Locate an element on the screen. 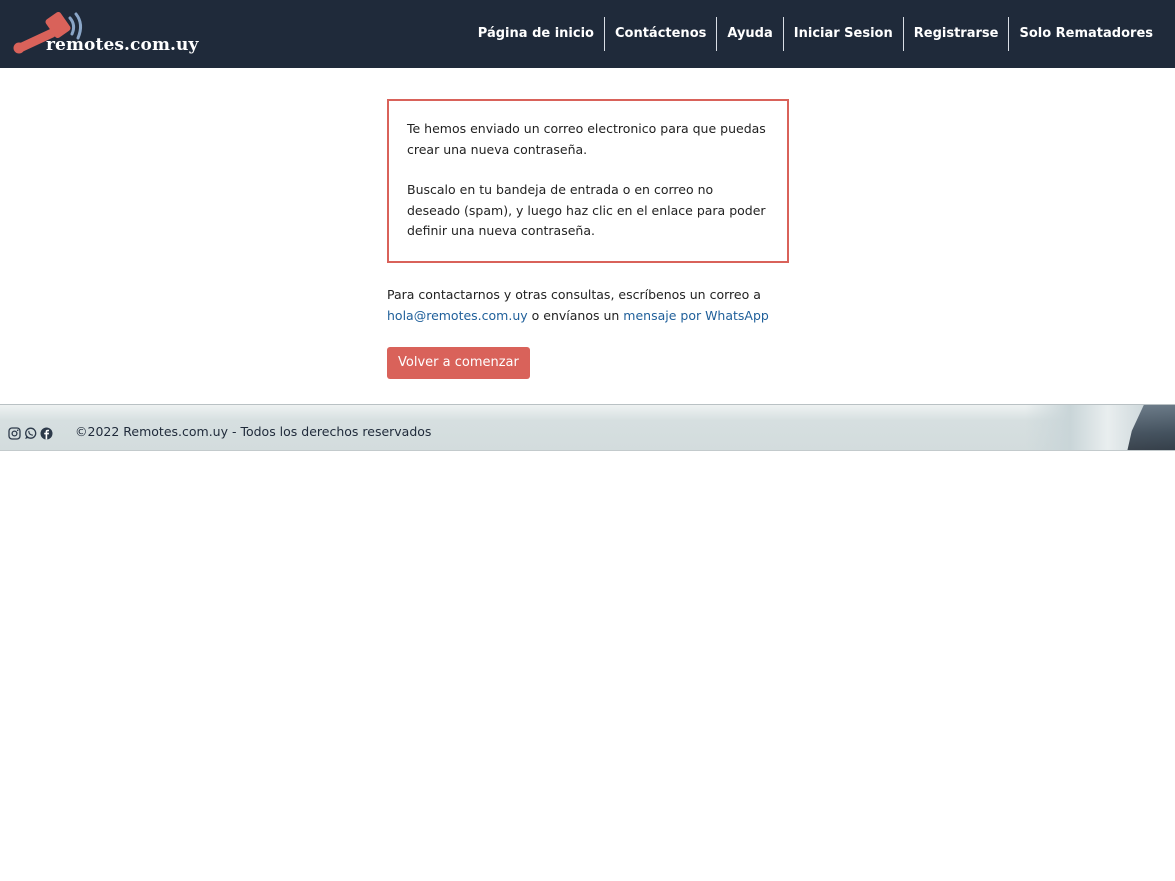  instagram-icon is located at coordinates (14, 432).